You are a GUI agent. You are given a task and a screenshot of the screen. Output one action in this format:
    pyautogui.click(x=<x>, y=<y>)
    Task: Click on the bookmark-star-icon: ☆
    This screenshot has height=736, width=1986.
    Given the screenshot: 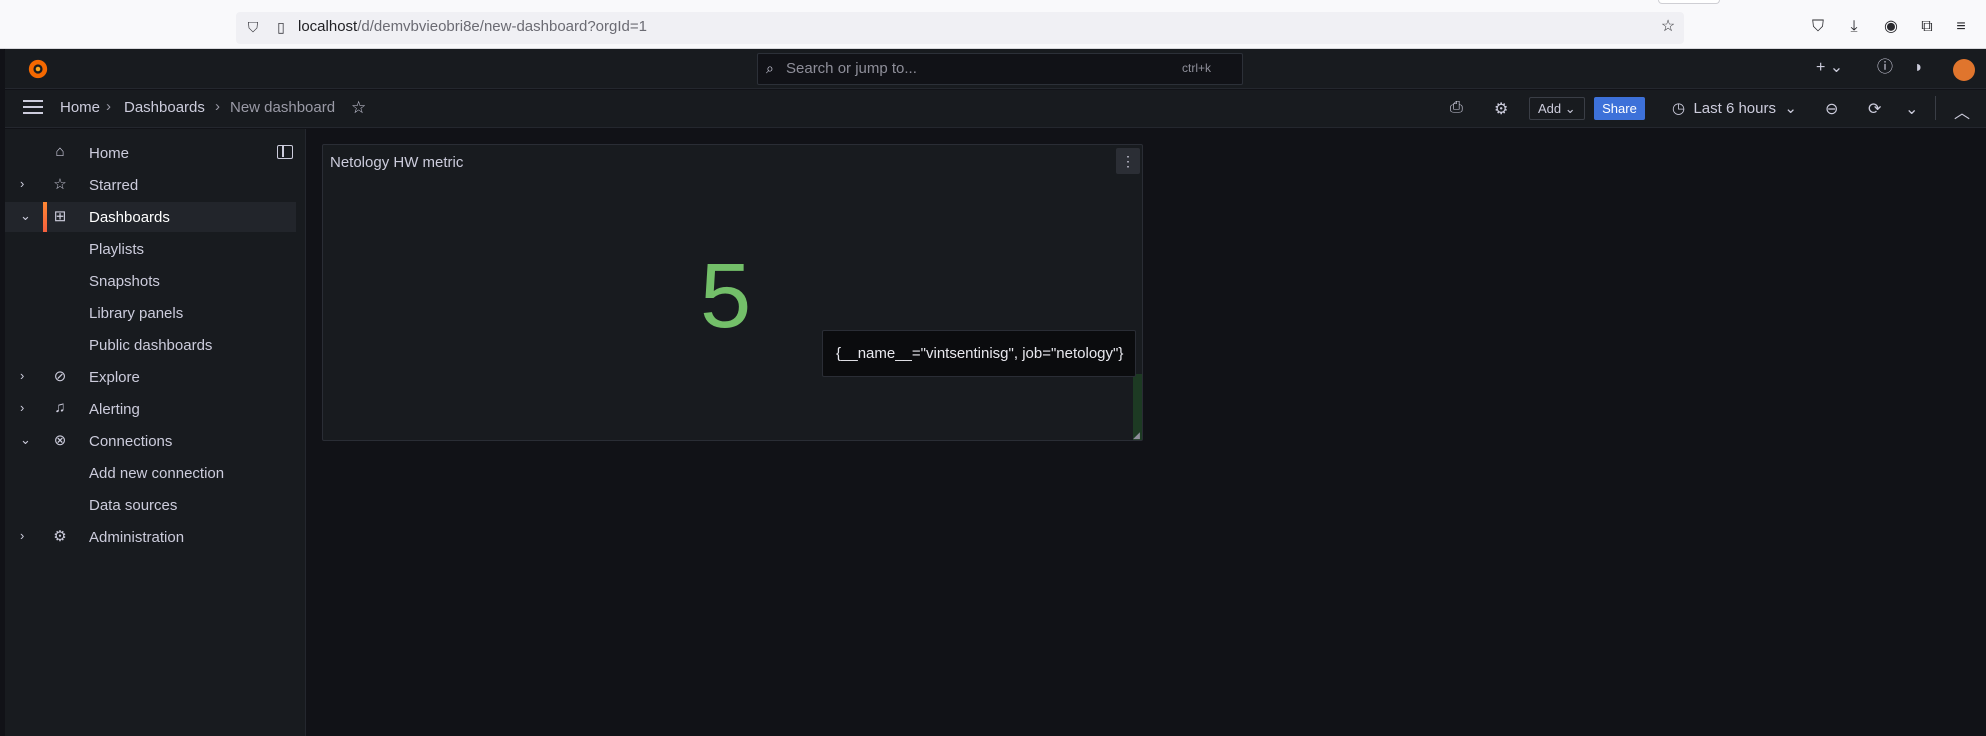 What is the action you would take?
    pyautogui.click(x=1668, y=27)
    